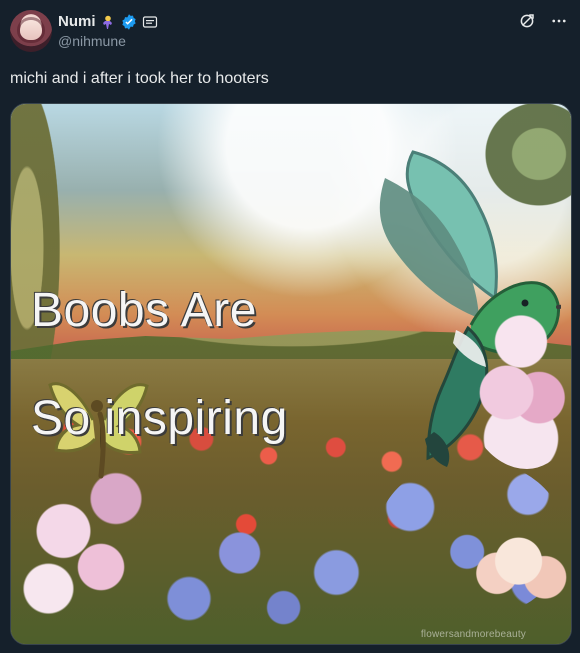 The image size is (580, 653). What do you see at coordinates (150, 22) in the screenshot?
I see `identity-card-icon` at bounding box center [150, 22].